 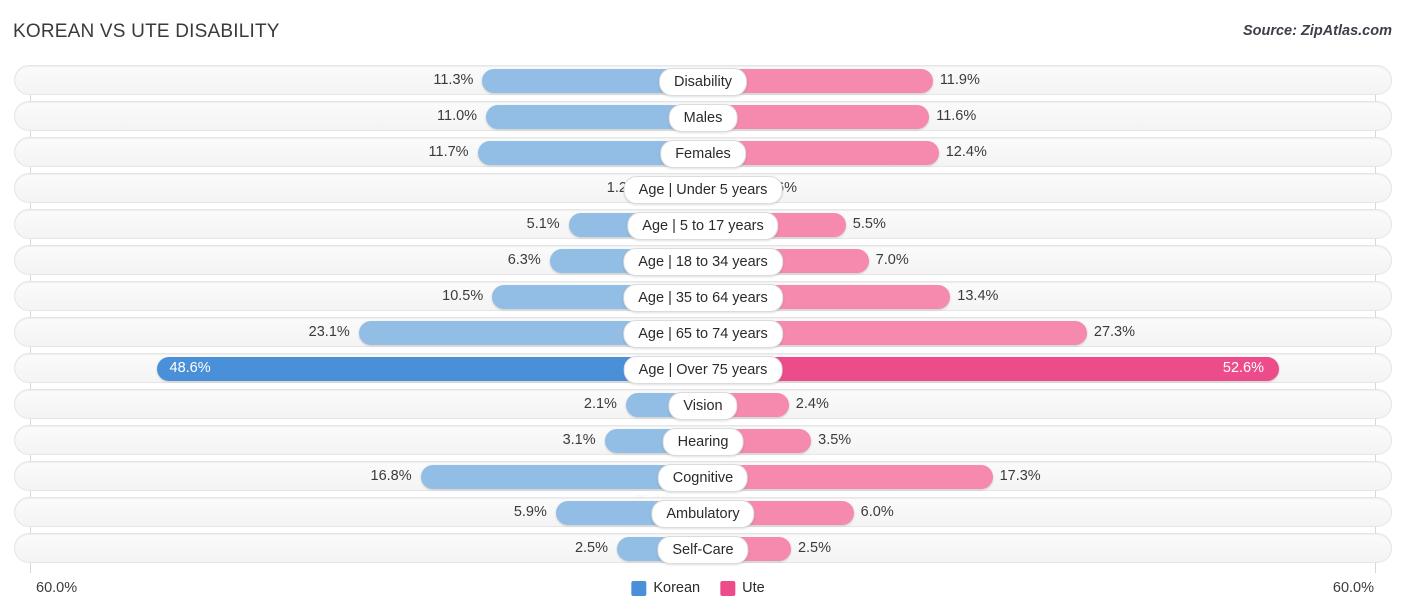 I want to click on table-row: 11.0% 11.6% Males, so click(x=703, y=116).